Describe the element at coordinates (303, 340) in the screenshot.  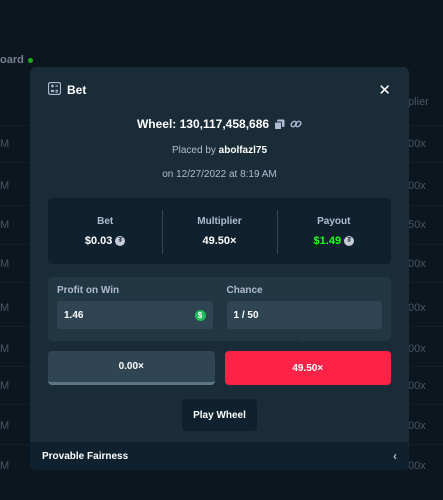
I see `selected-segment-pointer` at that location.